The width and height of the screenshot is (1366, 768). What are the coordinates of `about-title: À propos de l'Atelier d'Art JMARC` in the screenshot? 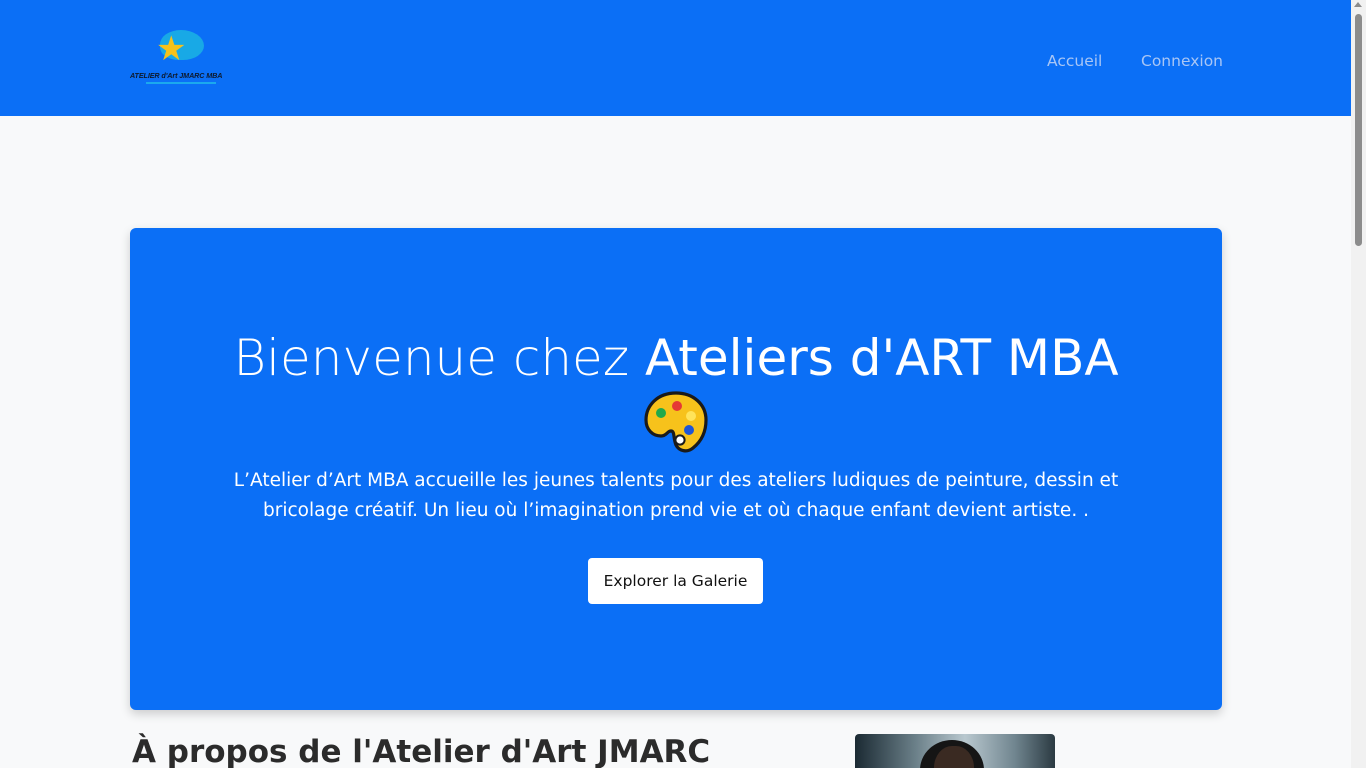 It's located at (421, 751).